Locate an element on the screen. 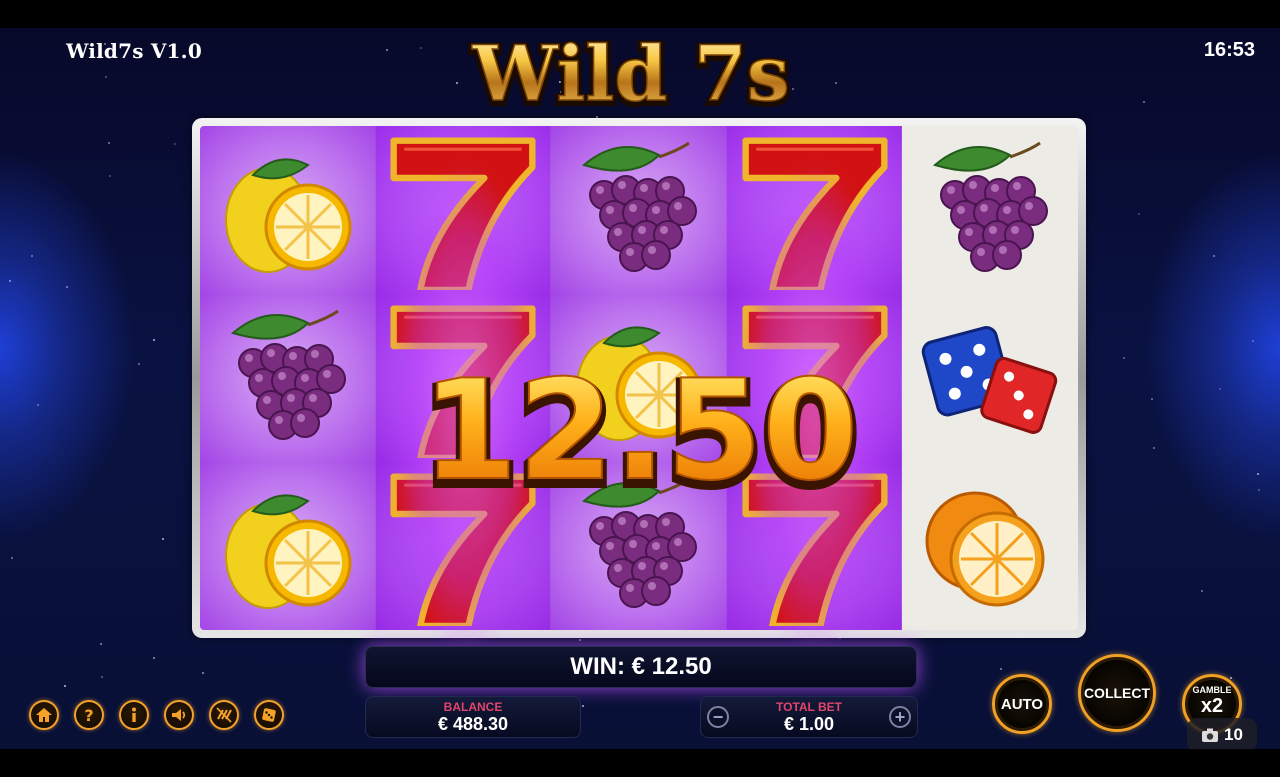 The image size is (1280, 777). collect-label: COLLECT is located at coordinates (1117, 693).